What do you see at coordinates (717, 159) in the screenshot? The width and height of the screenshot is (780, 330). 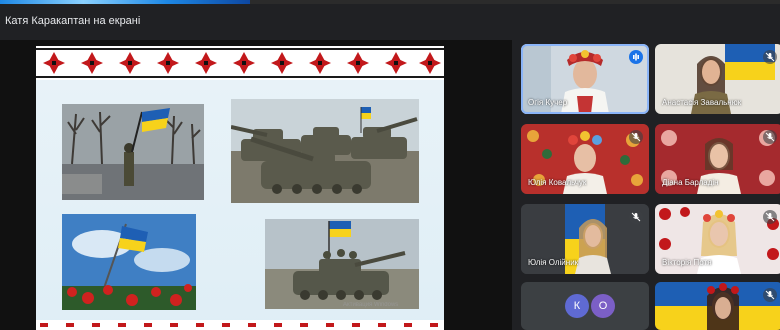 I see `participant-tile: Діана Барладін` at bounding box center [717, 159].